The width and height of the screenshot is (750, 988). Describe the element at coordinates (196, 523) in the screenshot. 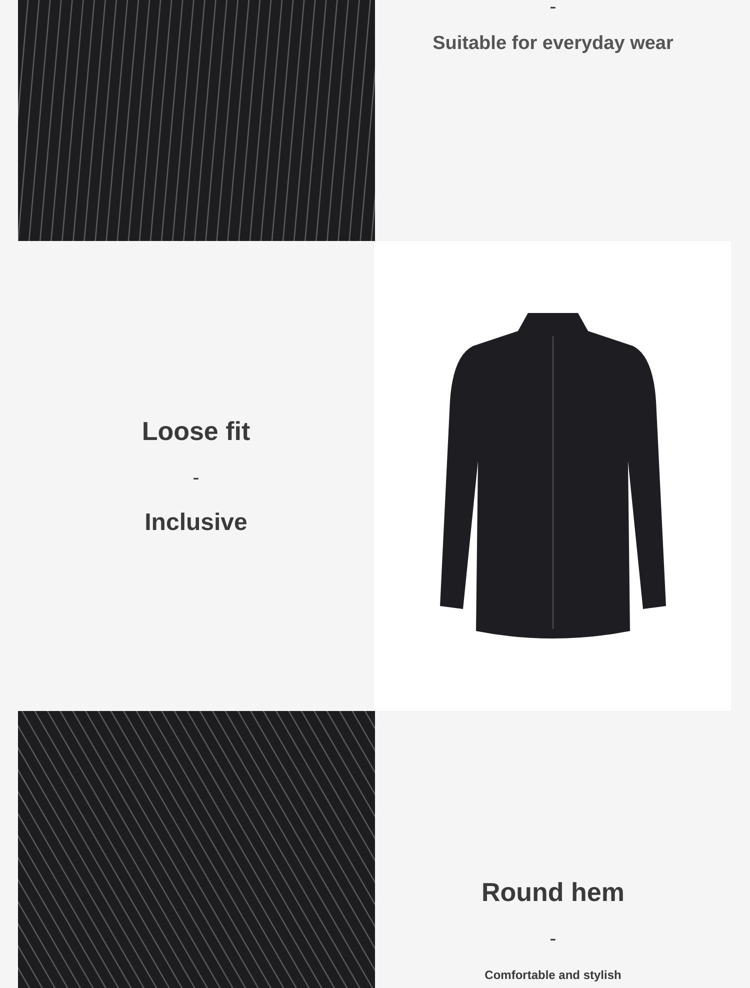

I see `caption-text: Inclusive` at that location.